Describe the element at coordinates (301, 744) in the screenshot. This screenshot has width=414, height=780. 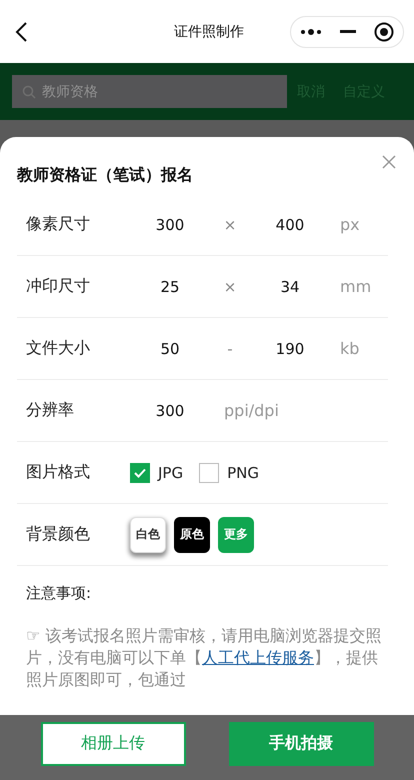
I see `camera-button: 手机拍摄` at that location.